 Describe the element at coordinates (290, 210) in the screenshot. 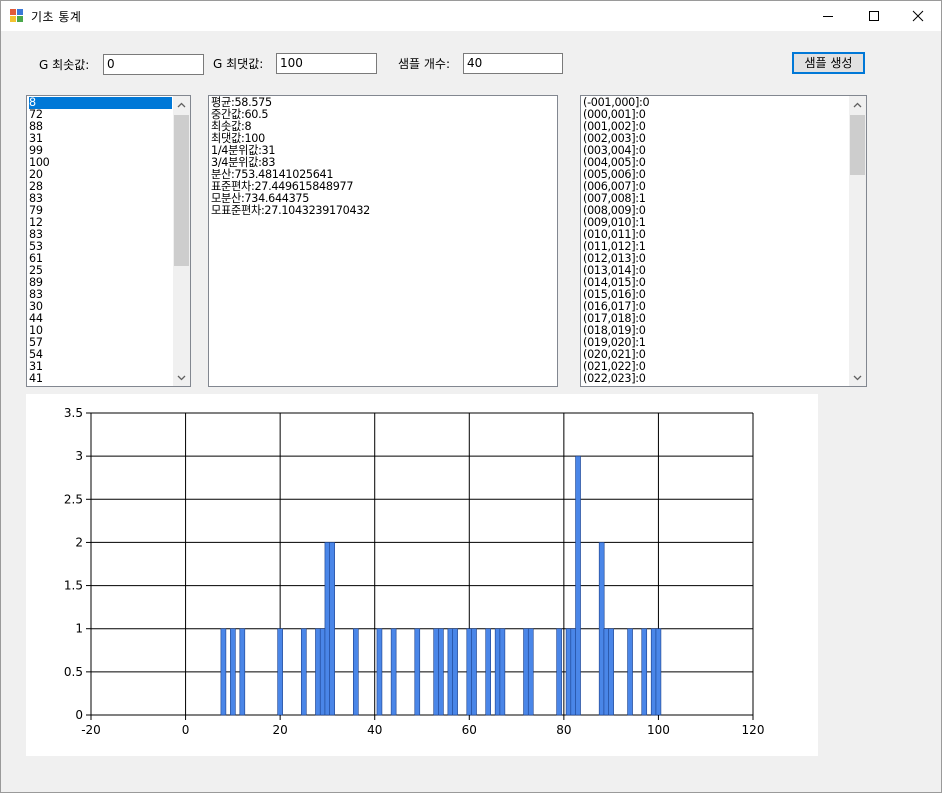

I see `stat-line: 모표준편차:27.1043239170432` at that location.